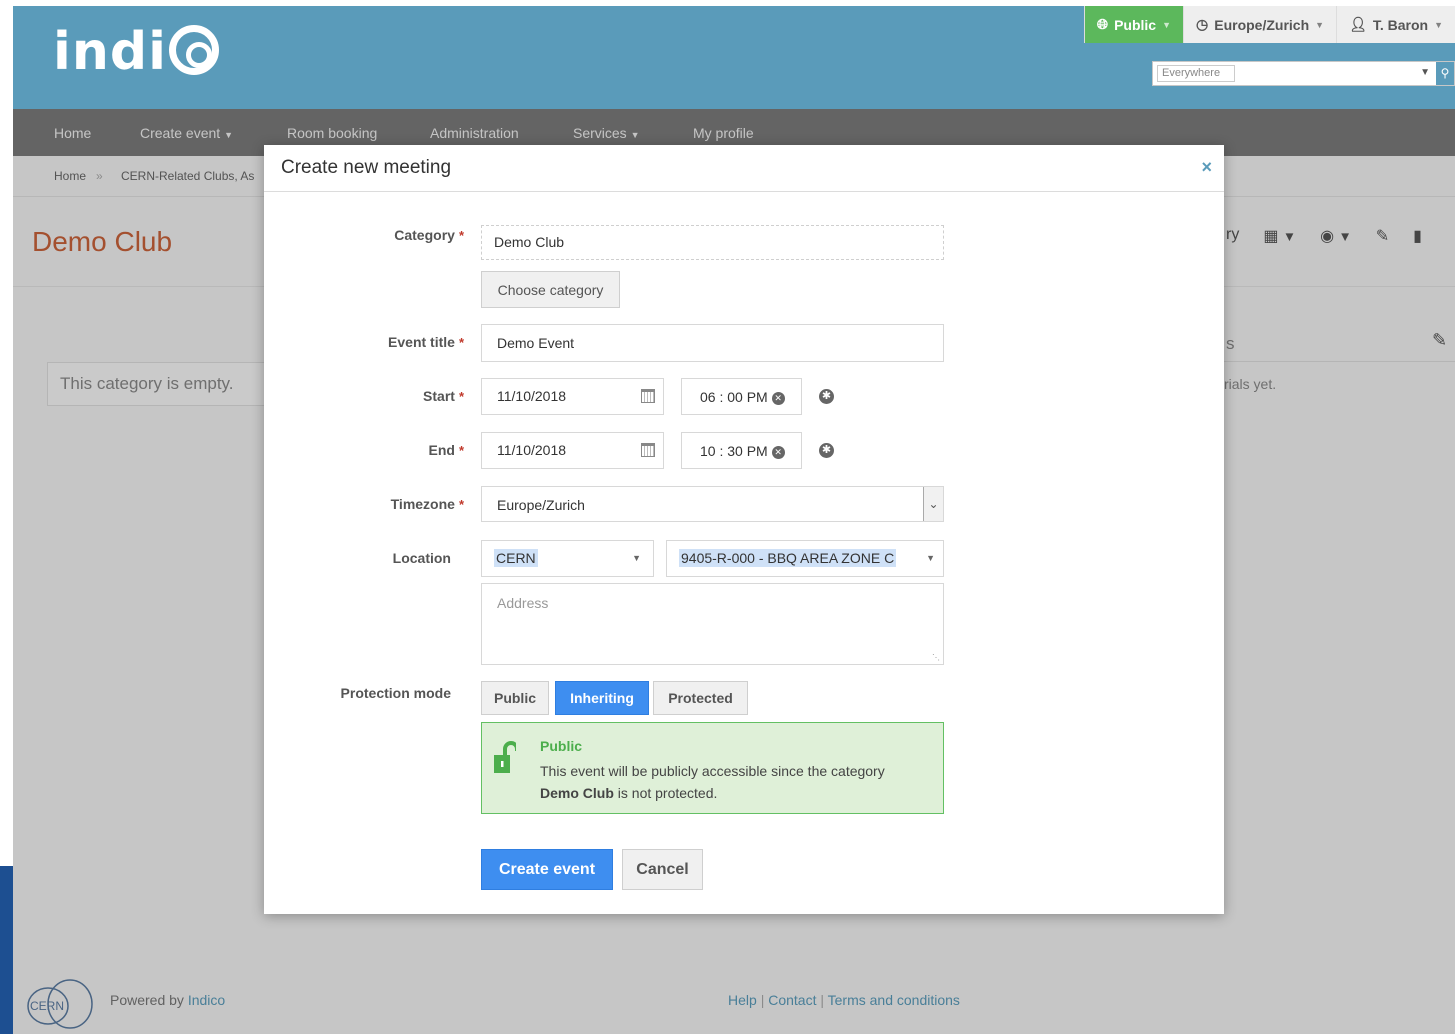  Describe the element at coordinates (933, 504) in the screenshot. I see `chevron-down-icon: ⌄` at that location.